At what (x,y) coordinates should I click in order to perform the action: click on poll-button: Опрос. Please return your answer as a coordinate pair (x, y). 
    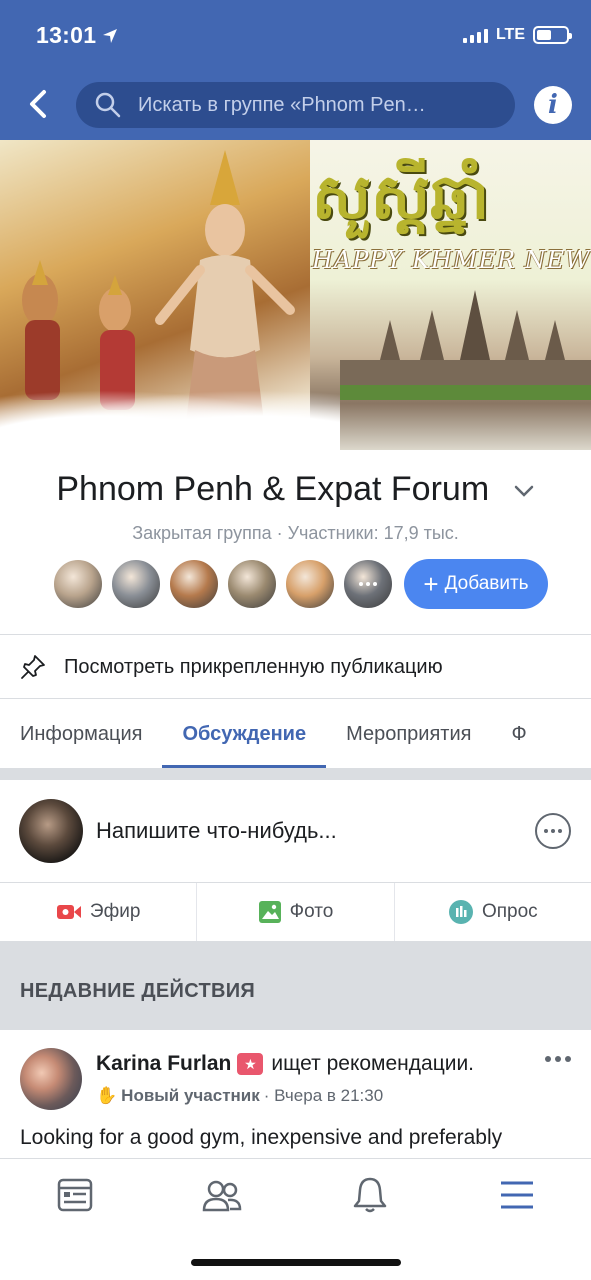
    Looking at the image, I should click on (493, 912).